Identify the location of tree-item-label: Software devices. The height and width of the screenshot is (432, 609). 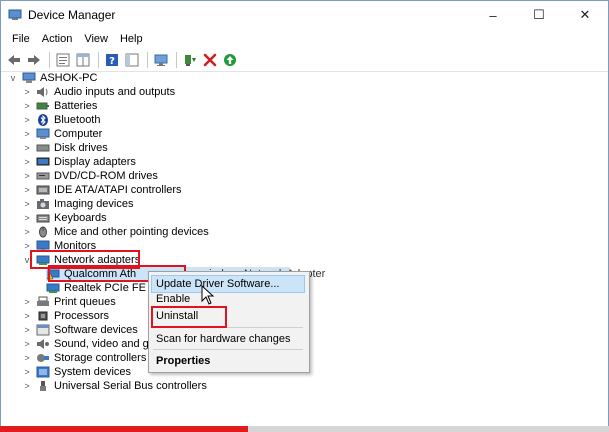
(96, 330).